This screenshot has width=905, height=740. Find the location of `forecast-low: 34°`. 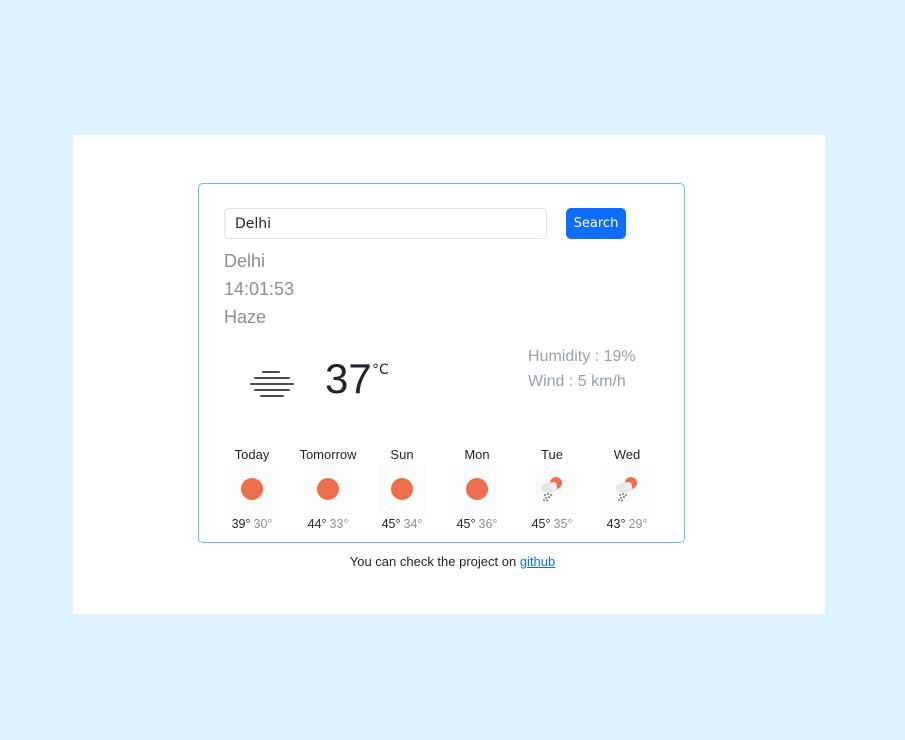

forecast-low: 34° is located at coordinates (413, 524).